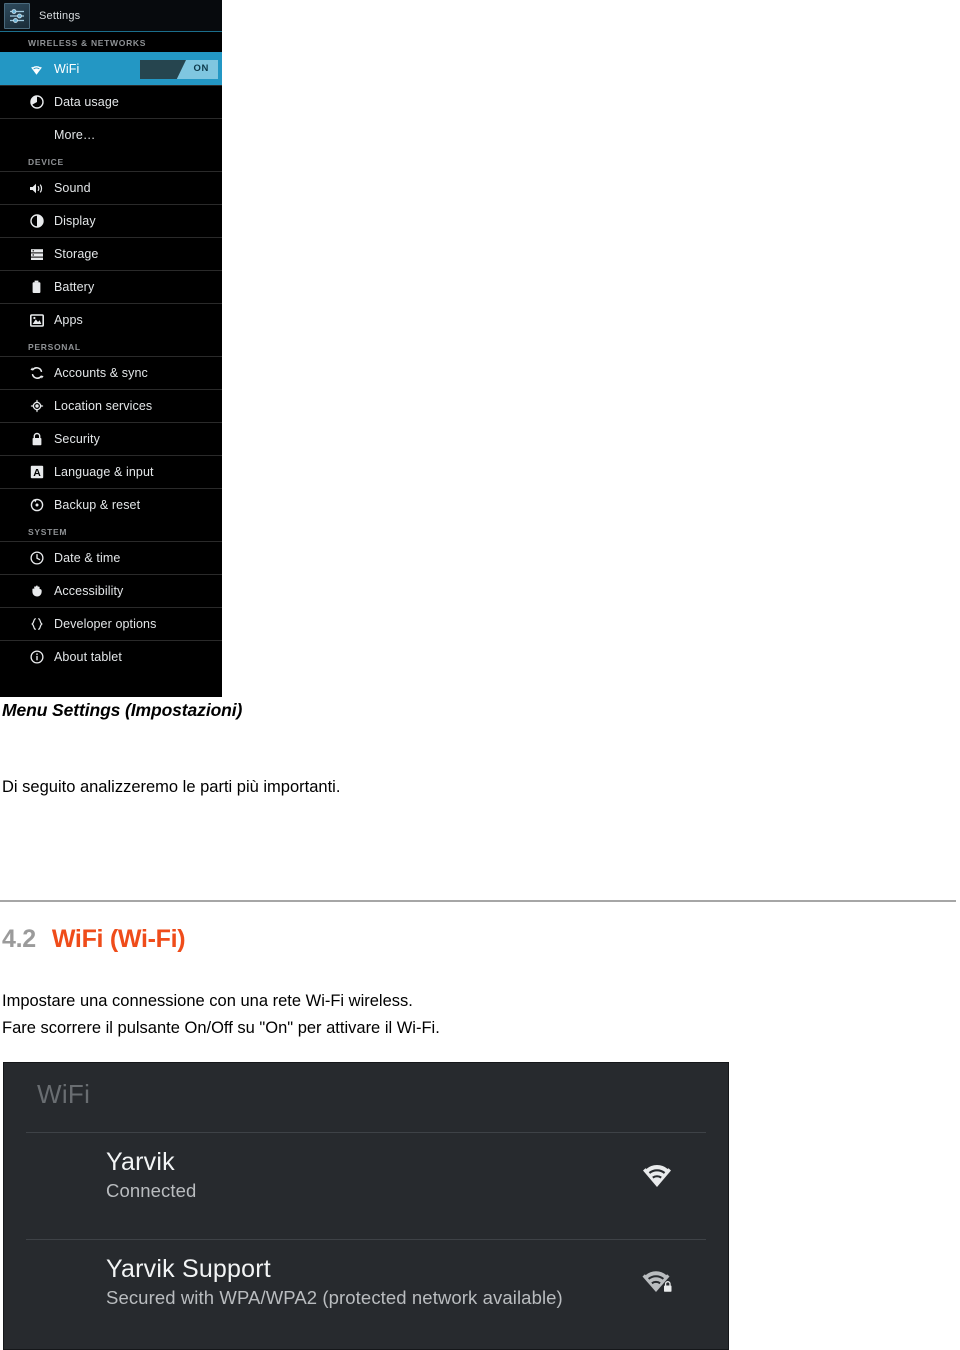 The height and width of the screenshot is (1350, 960). I want to click on sidebar-item-label: Language & input, so click(104, 472).